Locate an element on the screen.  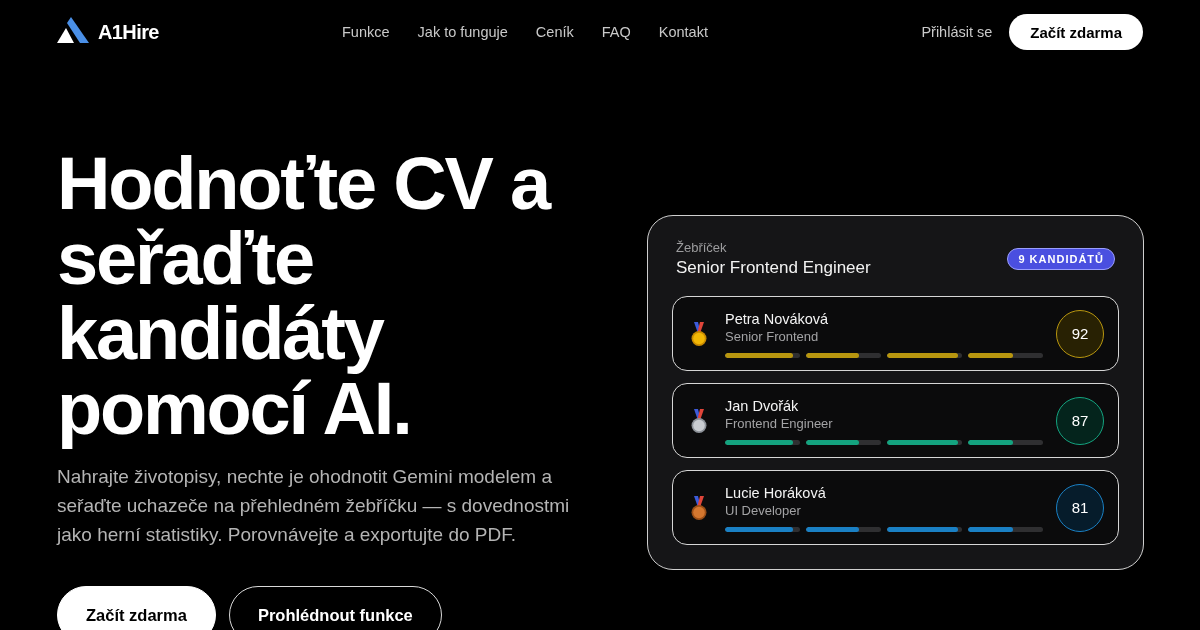
candidate-name: Petra Nováková is located at coordinates (777, 318).